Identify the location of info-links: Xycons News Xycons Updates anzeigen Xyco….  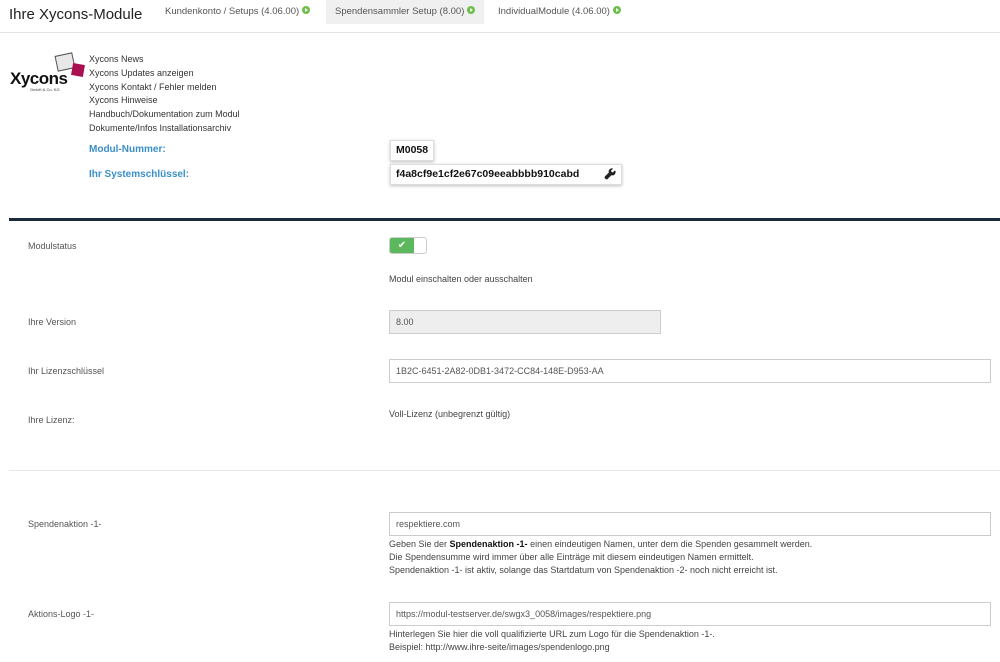
(164, 94).